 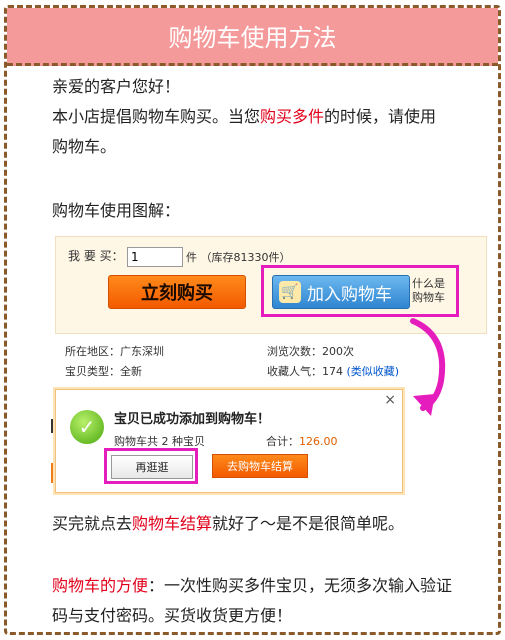 I want to click on total-label: 合计：, so click(x=282, y=441).